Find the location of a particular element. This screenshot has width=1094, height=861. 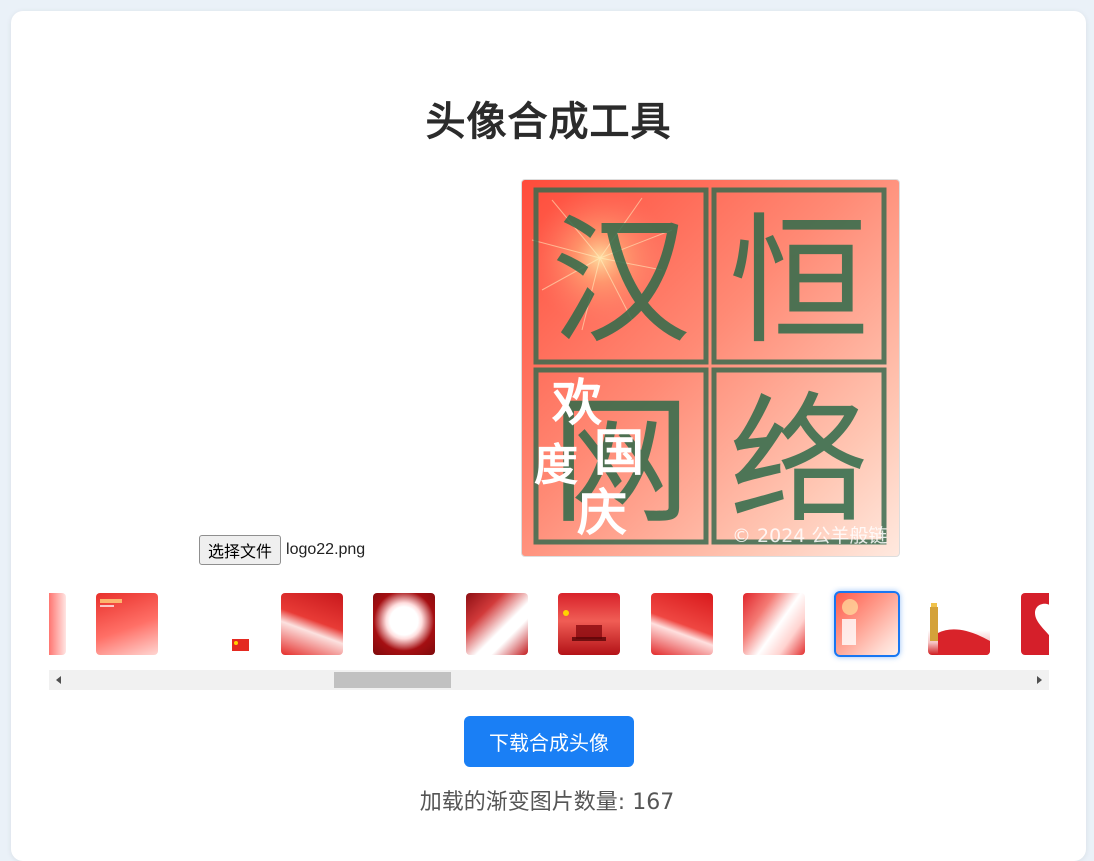

festival-char-2: 度 is located at coordinates (556, 465).